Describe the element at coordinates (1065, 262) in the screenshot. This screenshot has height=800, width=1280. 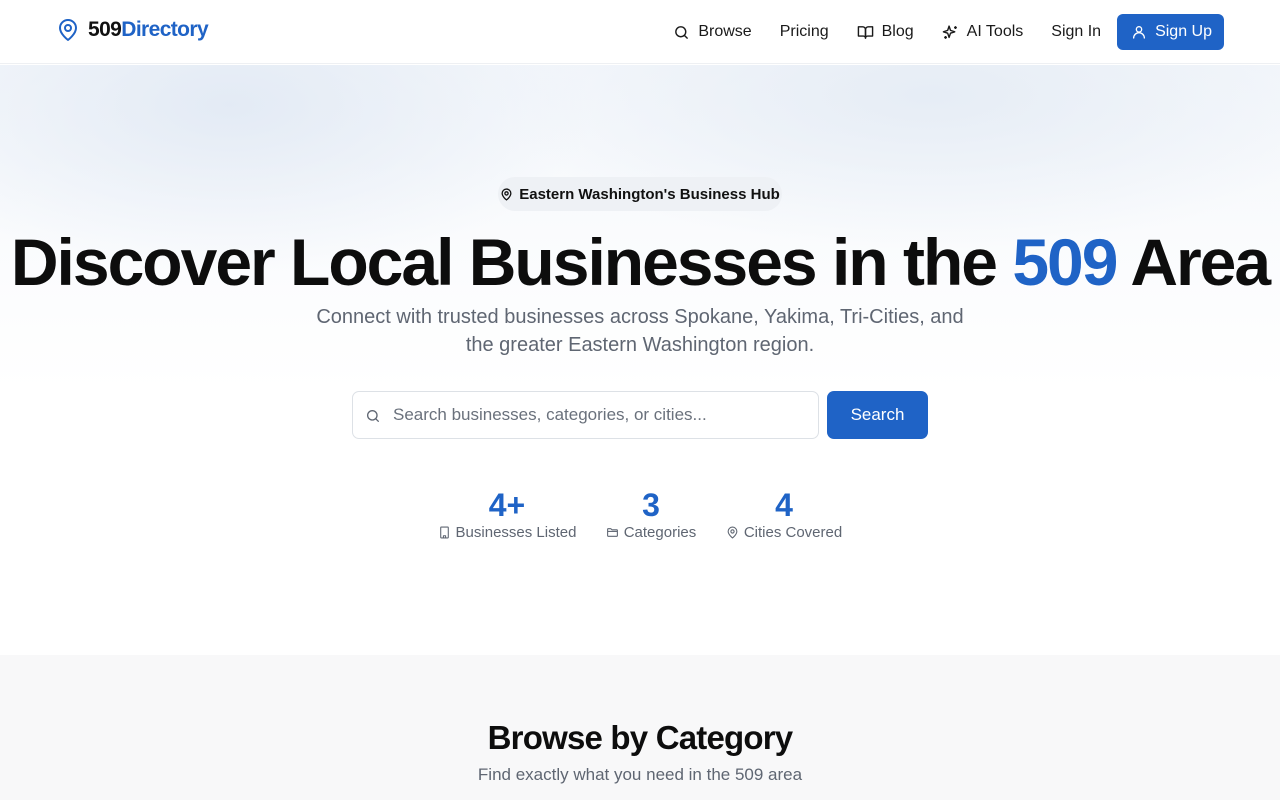
I see `hero-title-highlight: 509` at that location.